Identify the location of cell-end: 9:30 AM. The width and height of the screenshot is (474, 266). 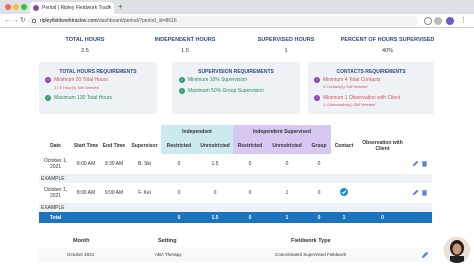
(114, 164).